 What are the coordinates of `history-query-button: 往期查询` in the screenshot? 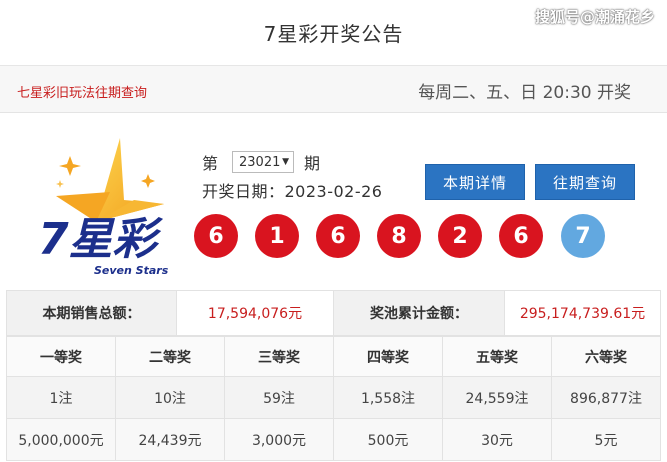 It's located at (585, 182).